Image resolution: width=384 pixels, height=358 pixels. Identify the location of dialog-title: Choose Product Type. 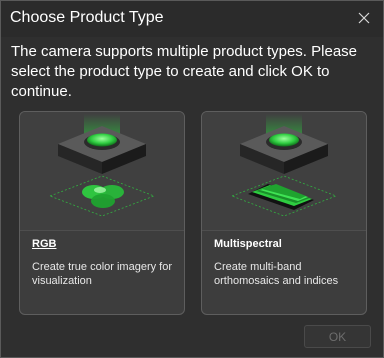
(87, 17).